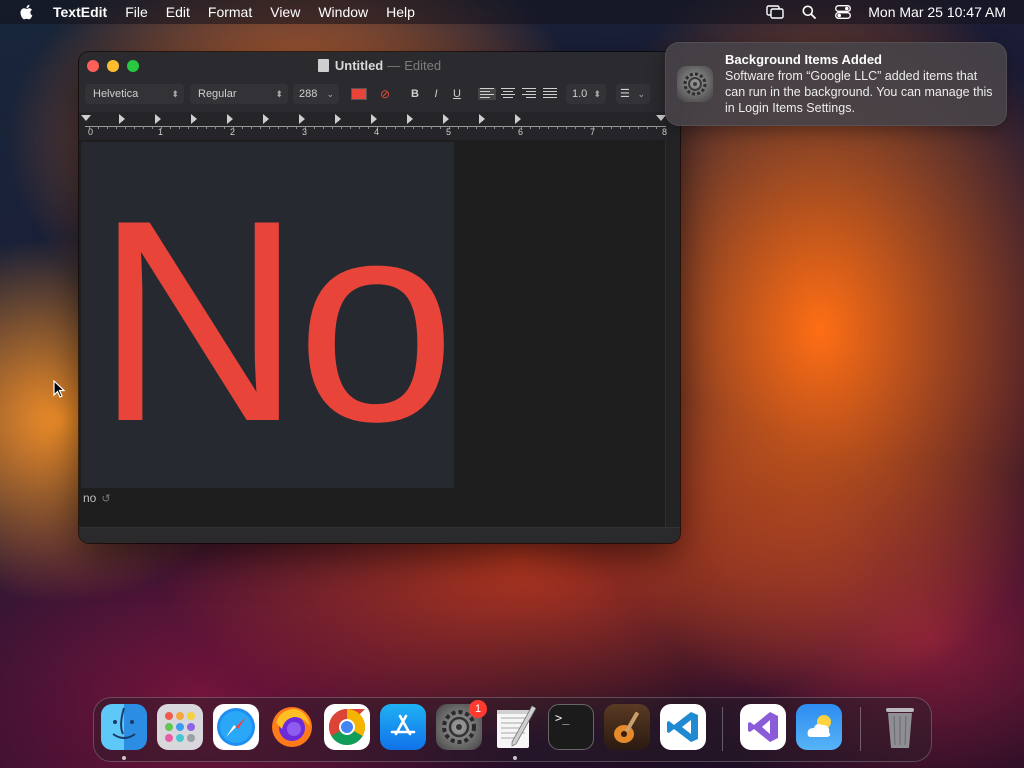 This screenshot has width=1024, height=768. I want to click on ruler-number: 1, so click(161, 132).